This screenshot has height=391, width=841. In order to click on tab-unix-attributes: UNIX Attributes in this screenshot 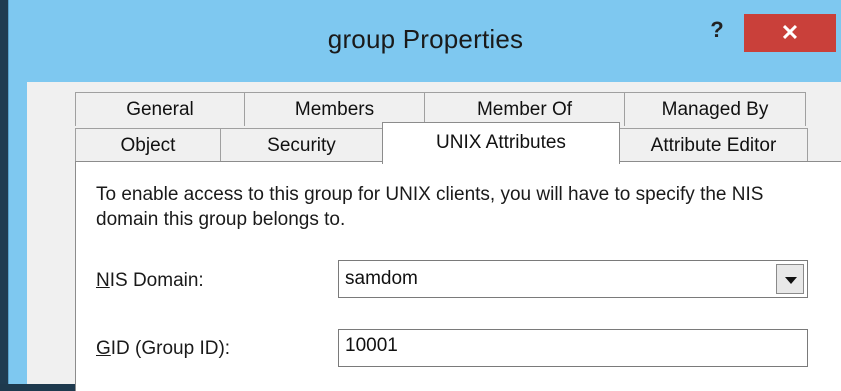, I will do `click(501, 143)`.